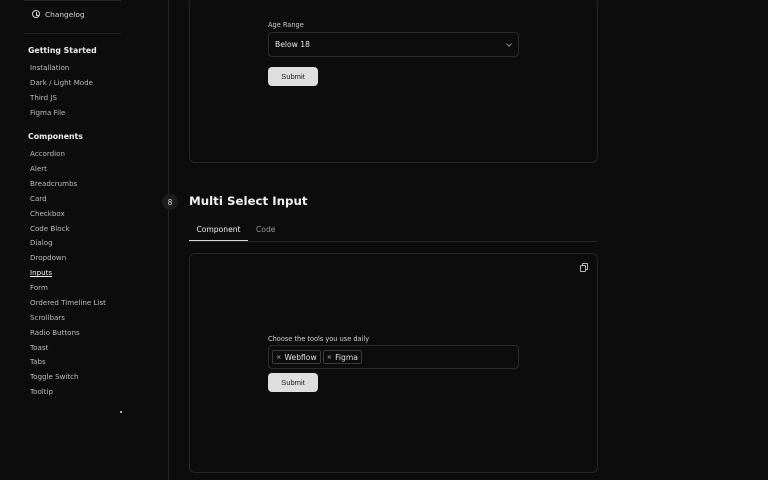 Image resolution: width=768 pixels, height=480 pixels. What do you see at coordinates (346, 357) in the screenshot?
I see `tag-label: Figma` at bounding box center [346, 357].